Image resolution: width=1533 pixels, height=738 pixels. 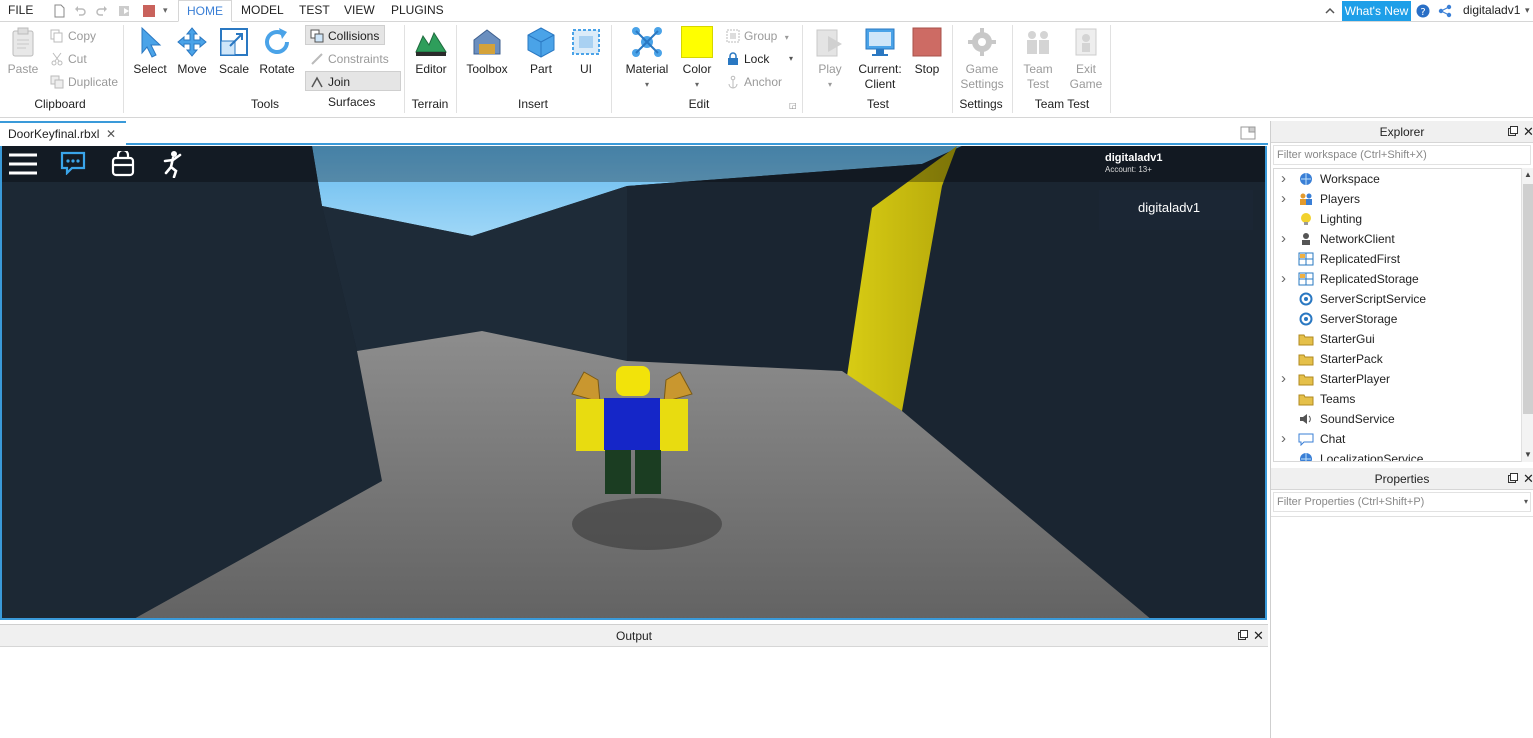 I want to click on redo-icon, so click(x=102, y=11).